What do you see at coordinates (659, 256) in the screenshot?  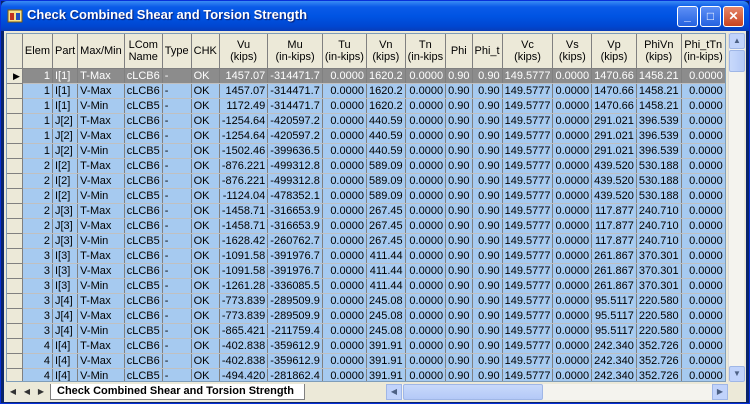 I see `table-cell: 370.301` at bounding box center [659, 256].